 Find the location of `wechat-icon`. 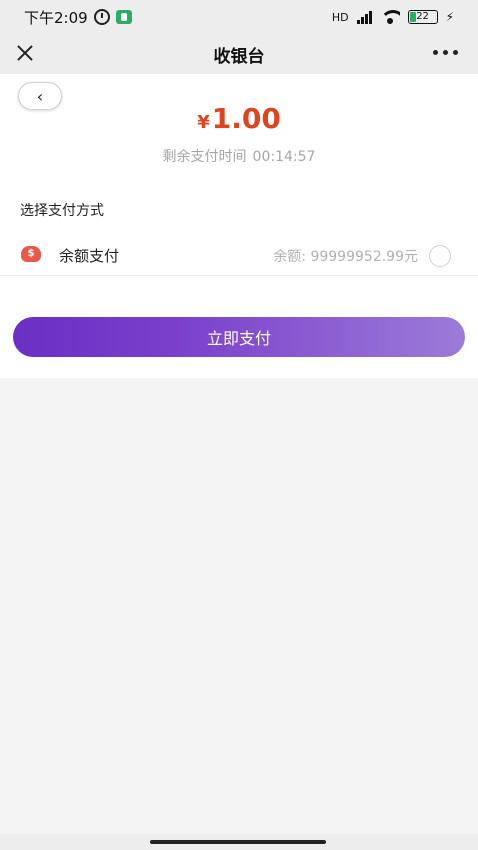

wechat-icon is located at coordinates (123, 17).